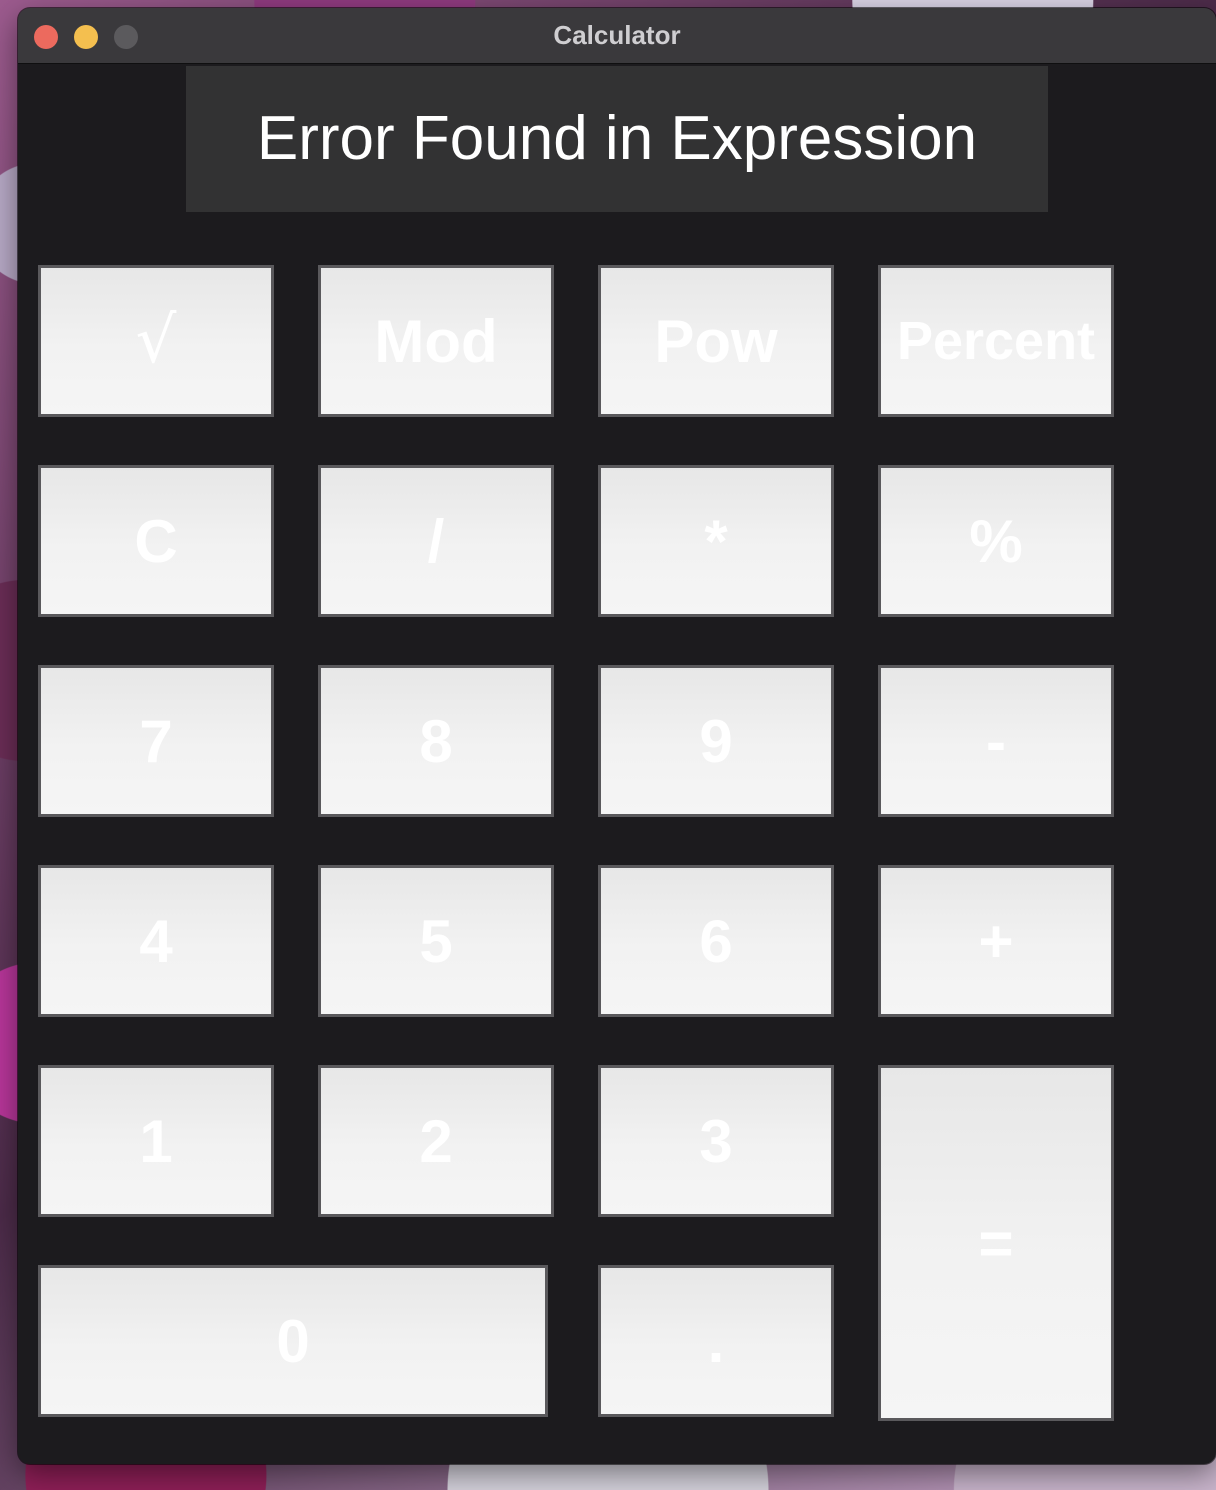 This screenshot has width=1216, height=1490. What do you see at coordinates (436, 341) in the screenshot?
I see `mod-button: Mod` at bounding box center [436, 341].